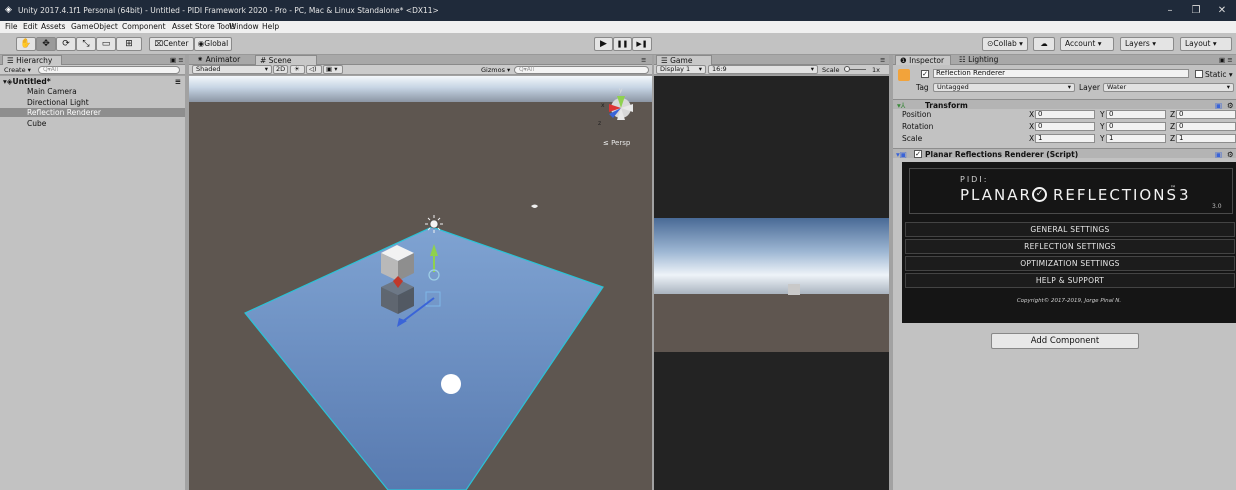  I want to click on layer-label: Layer, so click(1089, 87).